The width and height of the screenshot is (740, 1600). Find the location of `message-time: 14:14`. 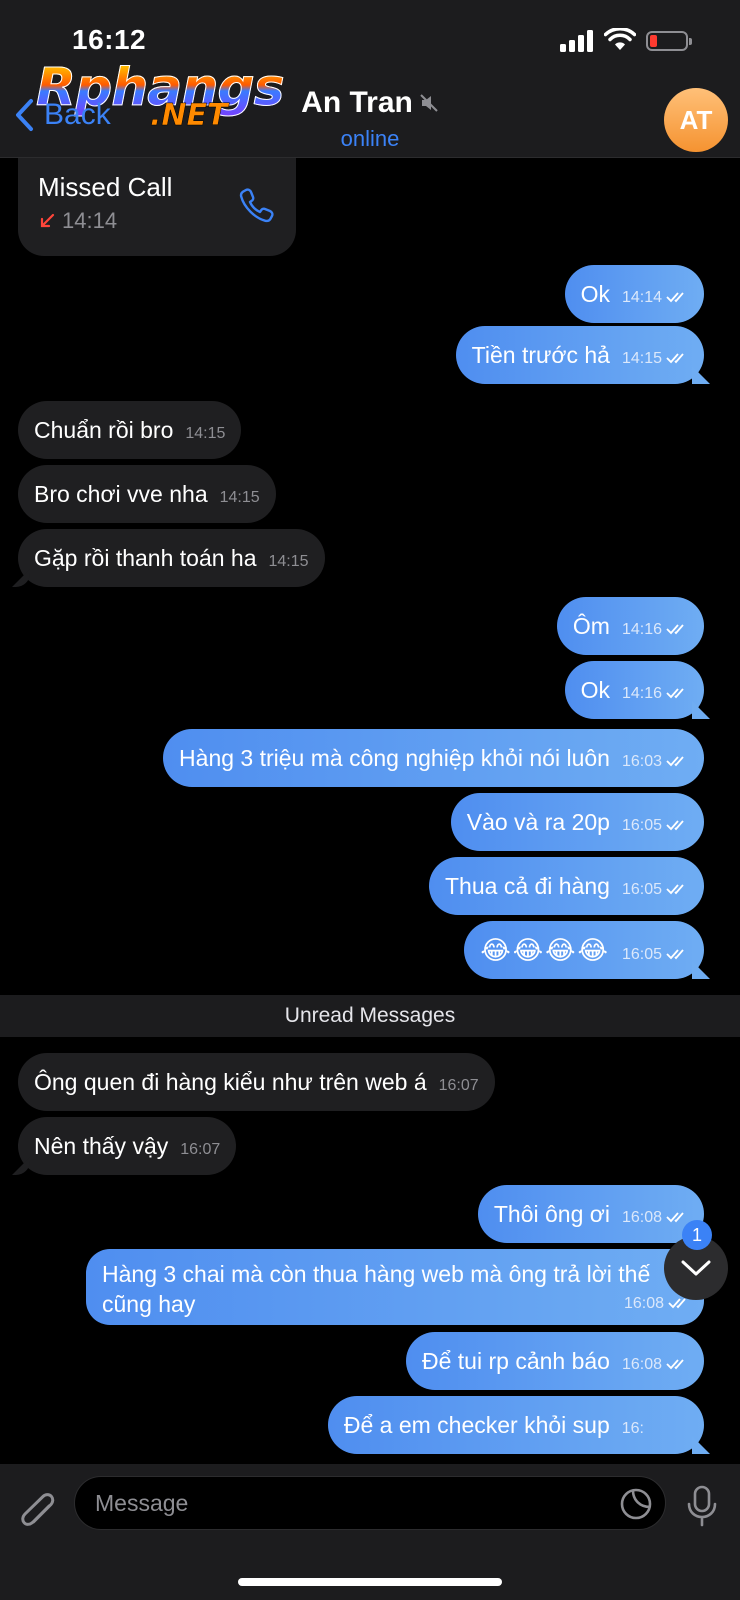

message-time: 14:14 is located at coordinates (641, 297).